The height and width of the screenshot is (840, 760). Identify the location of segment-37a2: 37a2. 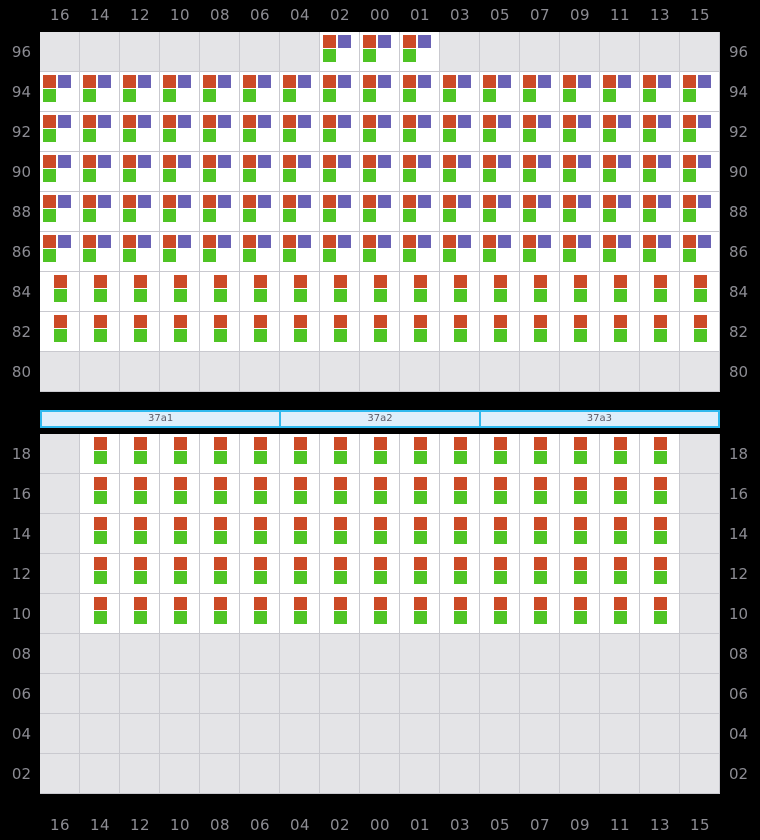
(381, 419).